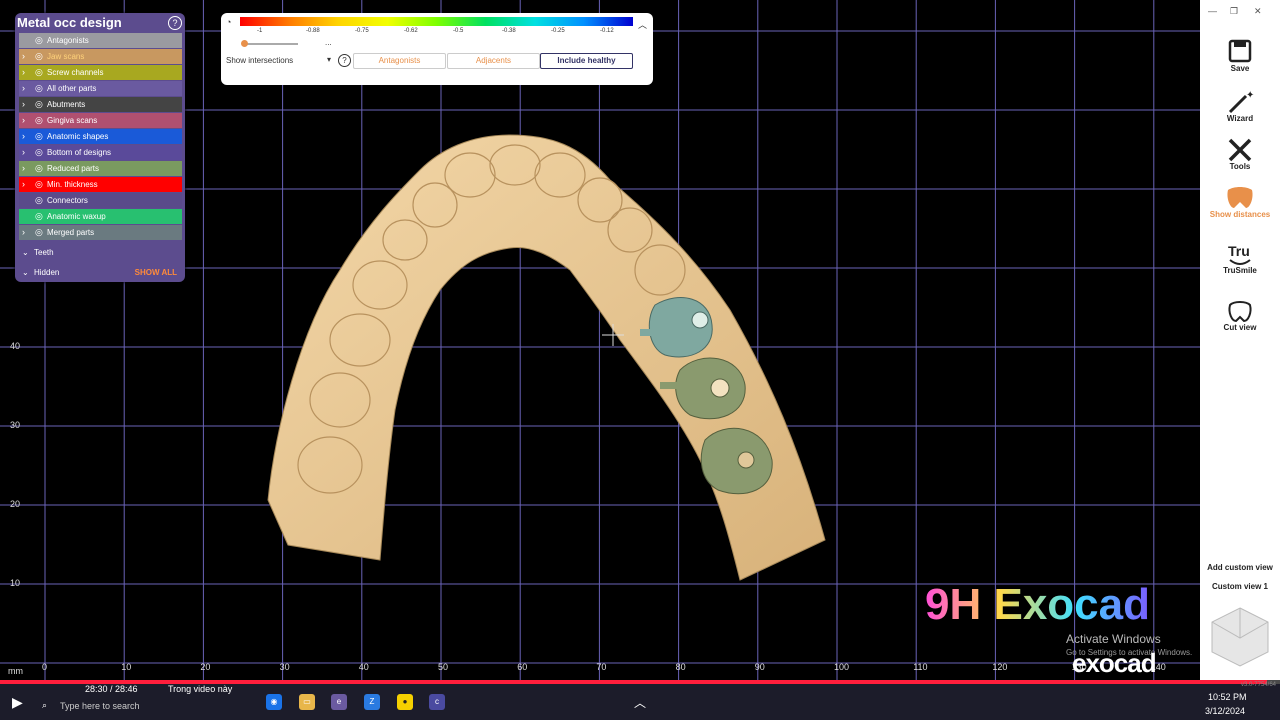 Image resolution: width=1280 pixels, height=720 pixels. Describe the element at coordinates (100, 56) in the screenshot. I see `group-row: › ◎ Jaw scans` at that location.